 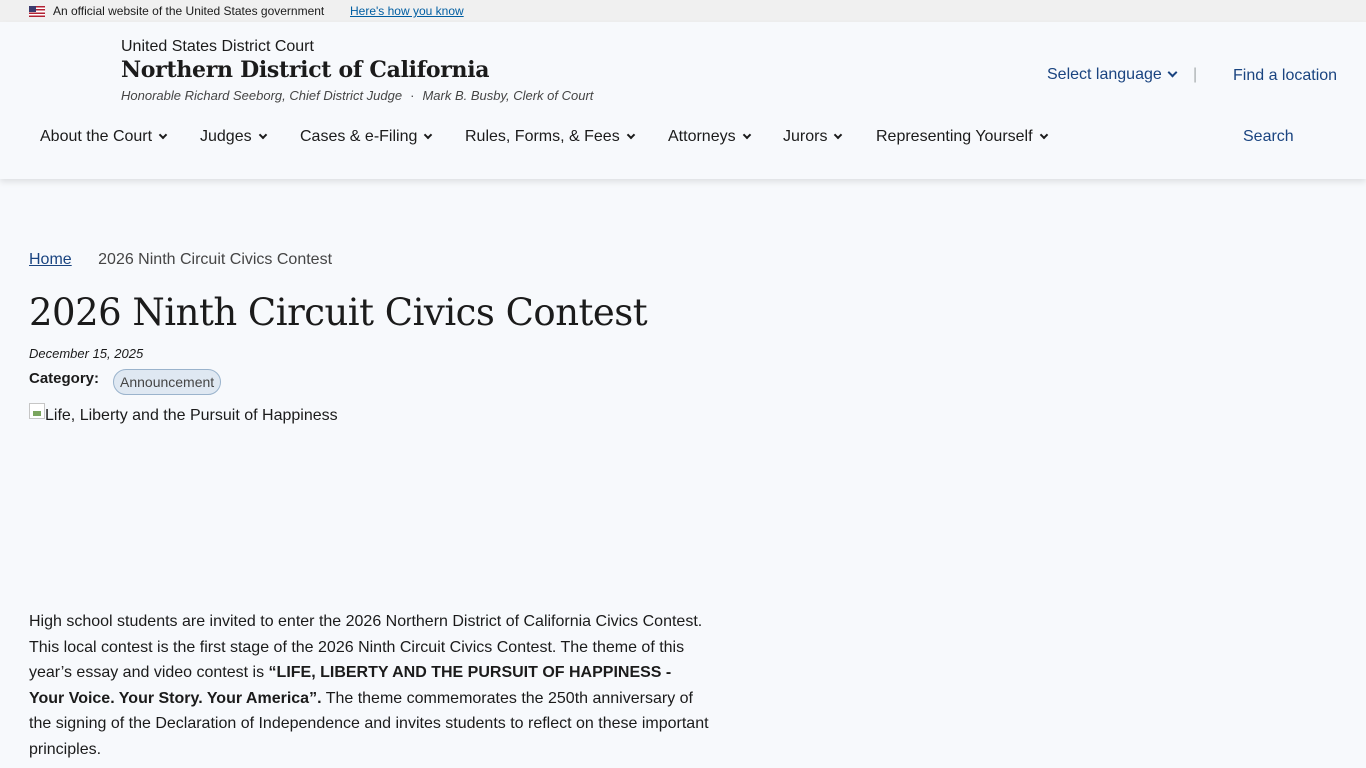 I want to click on post-date: December 15, 2025, so click(x=86, y=353).